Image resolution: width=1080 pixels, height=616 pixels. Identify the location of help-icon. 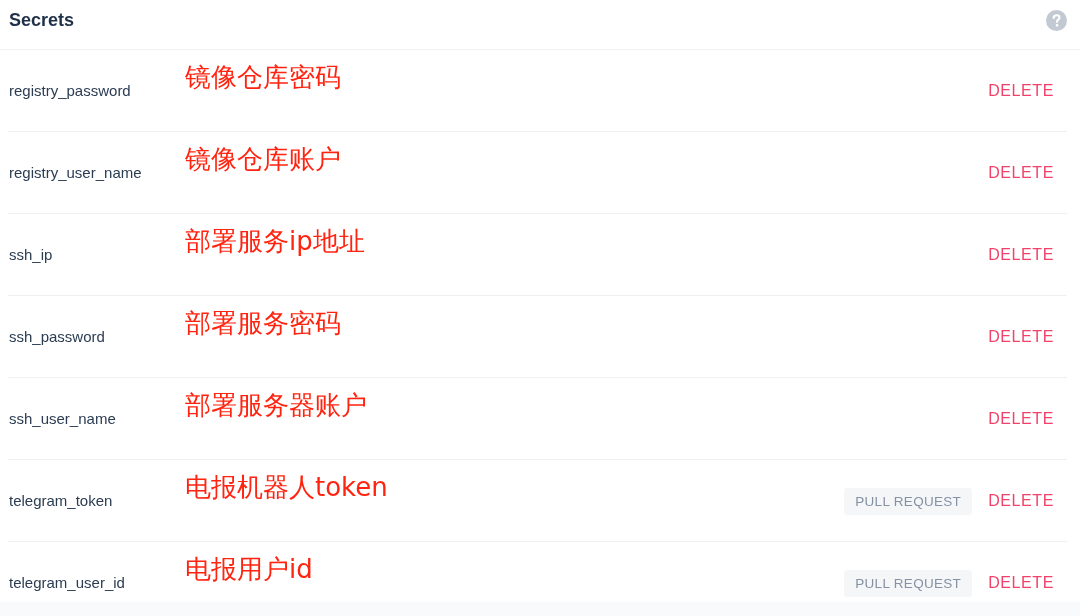
(1056, 20).